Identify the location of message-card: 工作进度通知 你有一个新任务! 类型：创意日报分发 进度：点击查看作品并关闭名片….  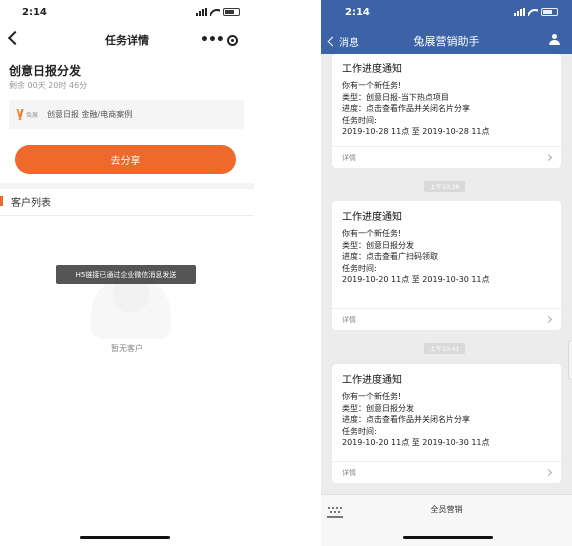
(446, 423).